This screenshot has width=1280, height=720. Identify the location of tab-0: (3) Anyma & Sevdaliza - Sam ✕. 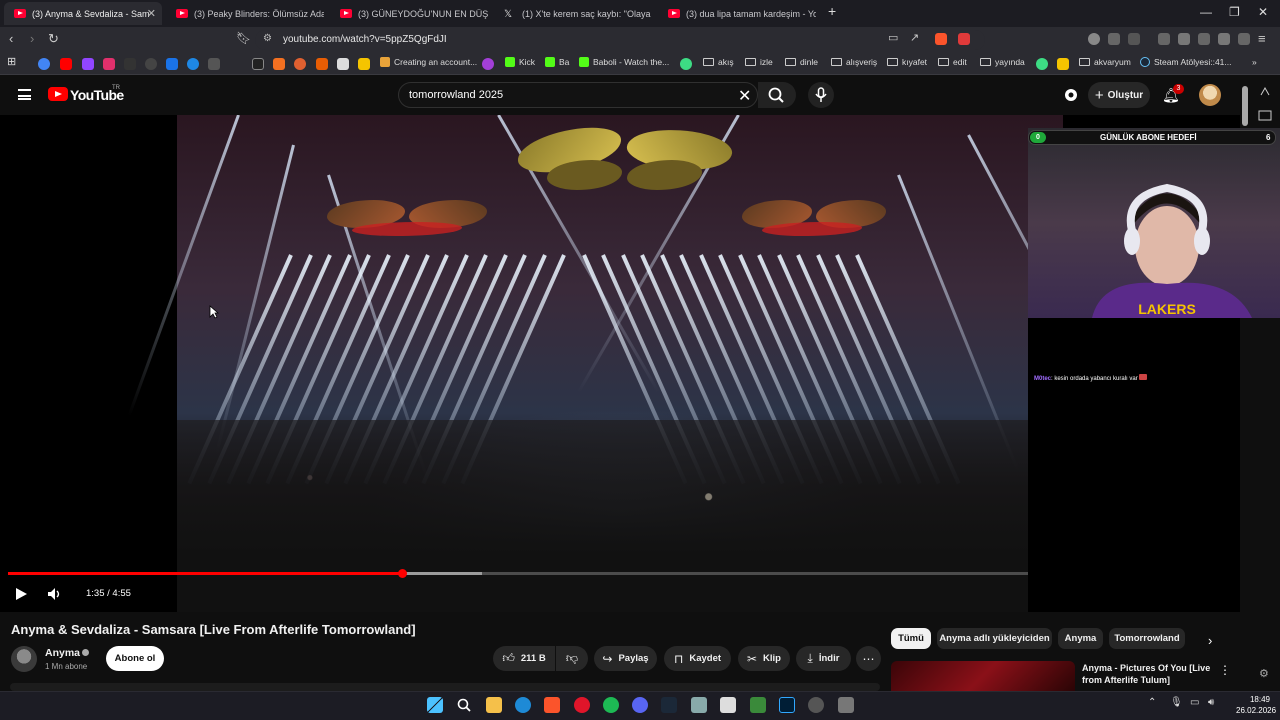
(83, 13).